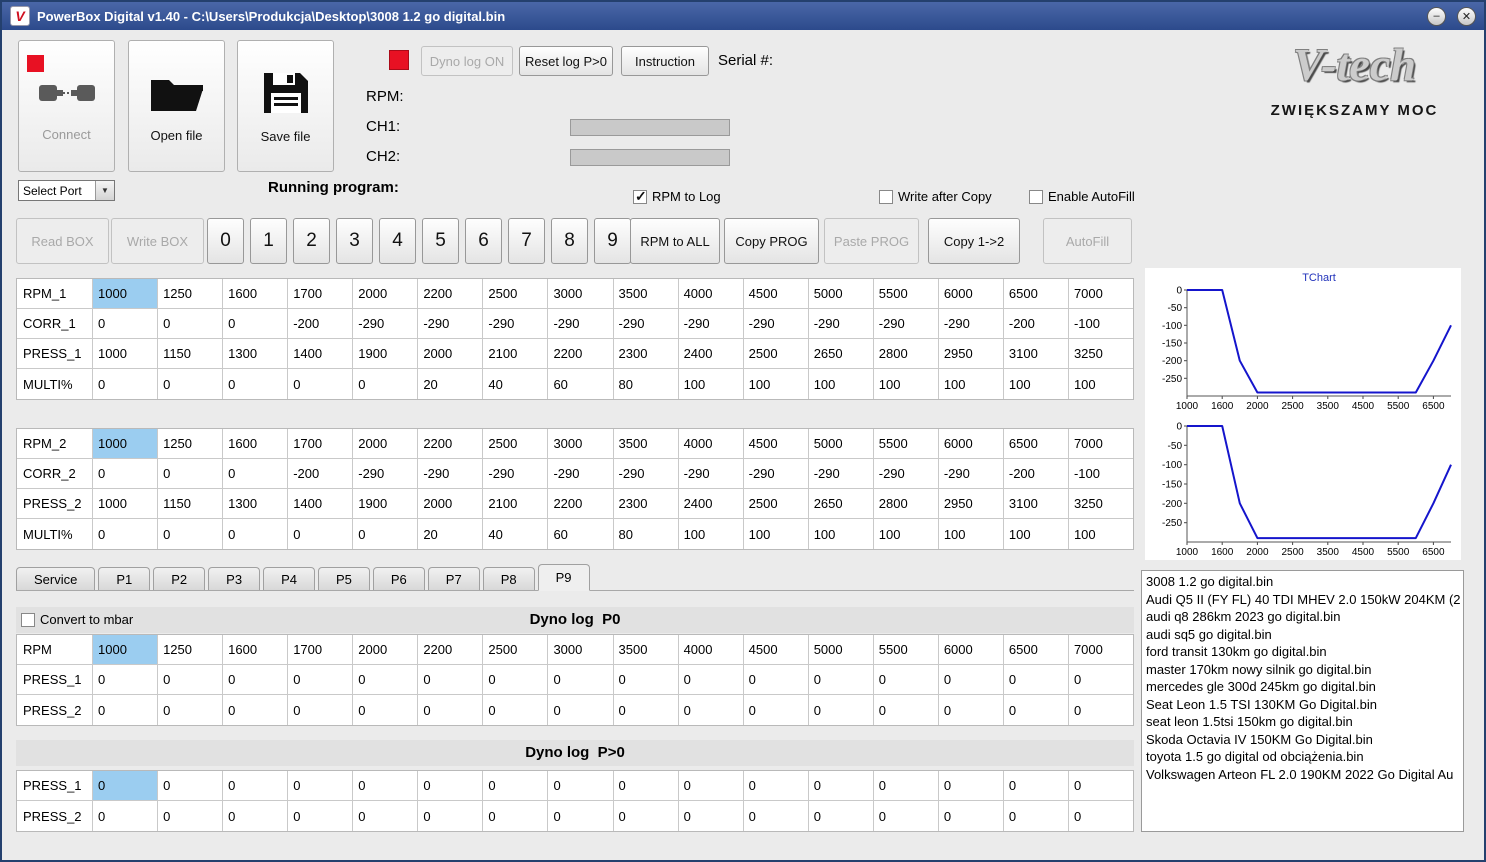  I want to click on table-cell: 1250, so click(191, 443).